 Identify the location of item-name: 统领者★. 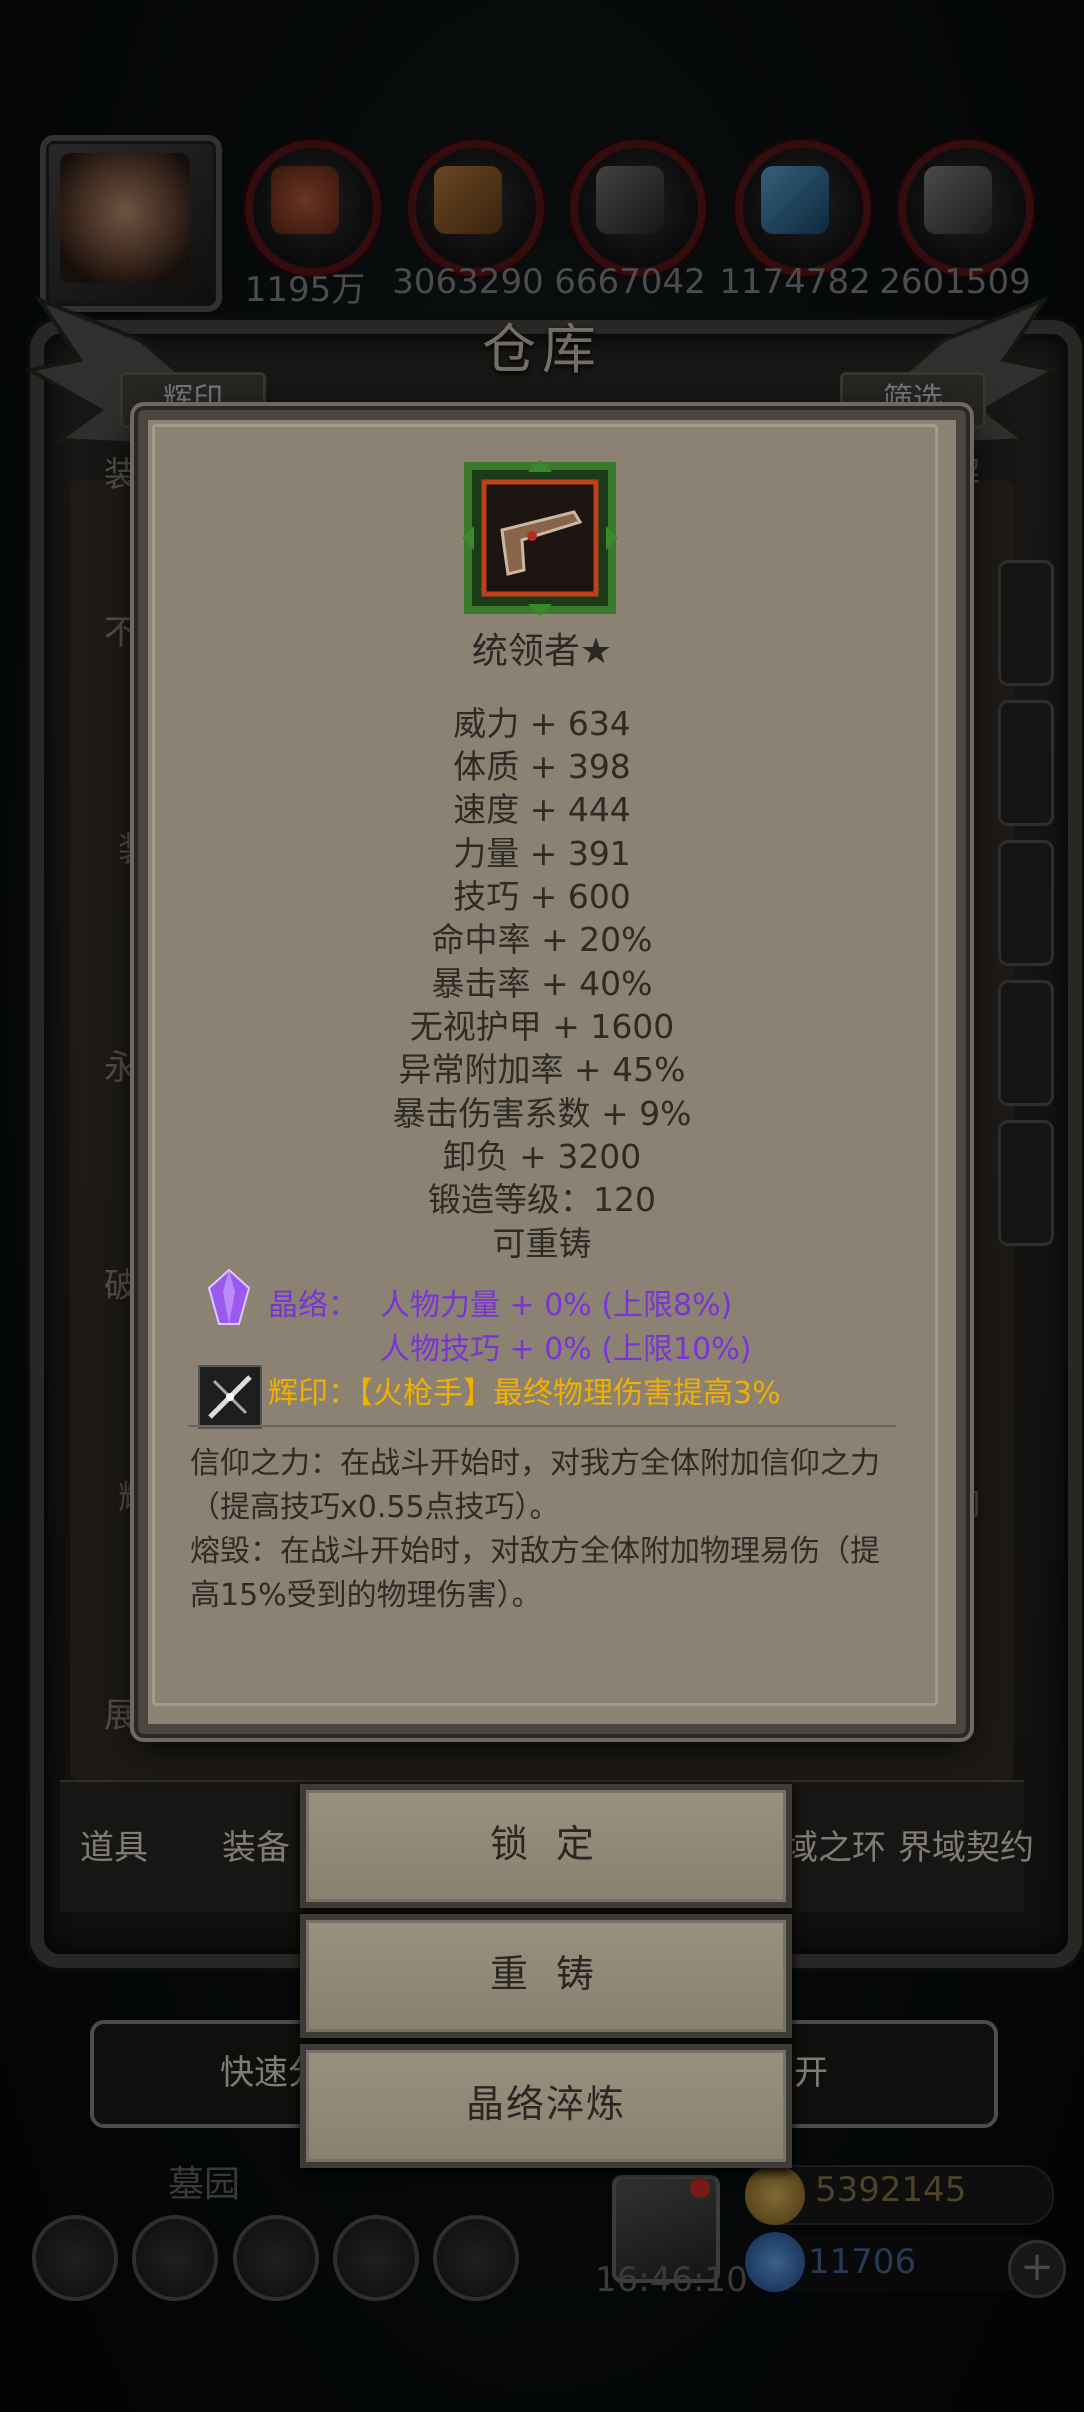
(542, 651).